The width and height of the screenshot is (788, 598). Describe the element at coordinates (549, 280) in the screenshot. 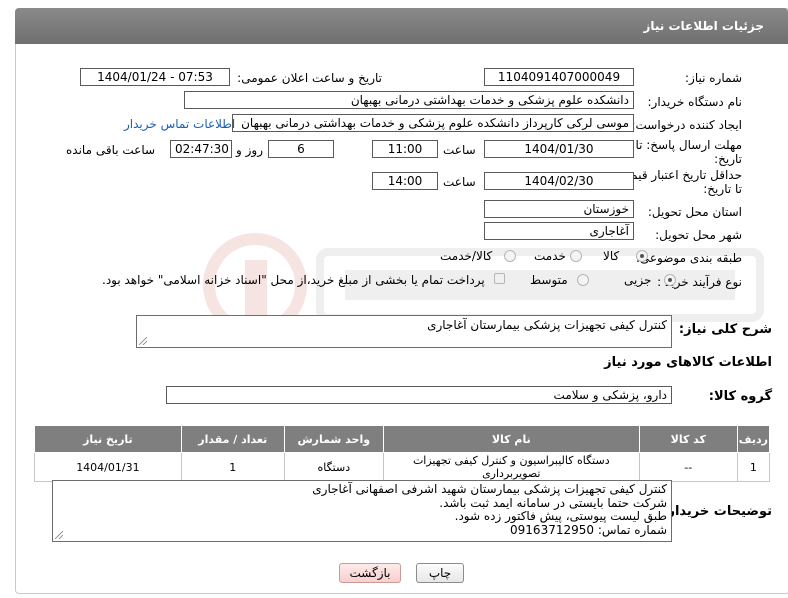

I see `purchase-option-medium: متوسط` at that location.